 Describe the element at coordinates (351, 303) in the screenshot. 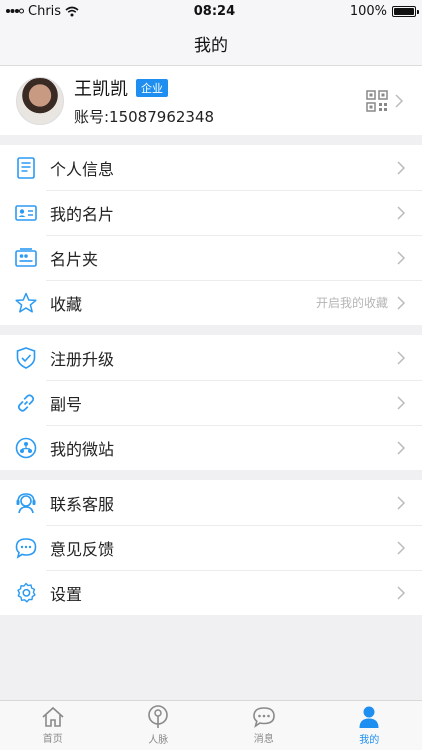

I see `favorites-hint: 开启我的收藏` at that location.